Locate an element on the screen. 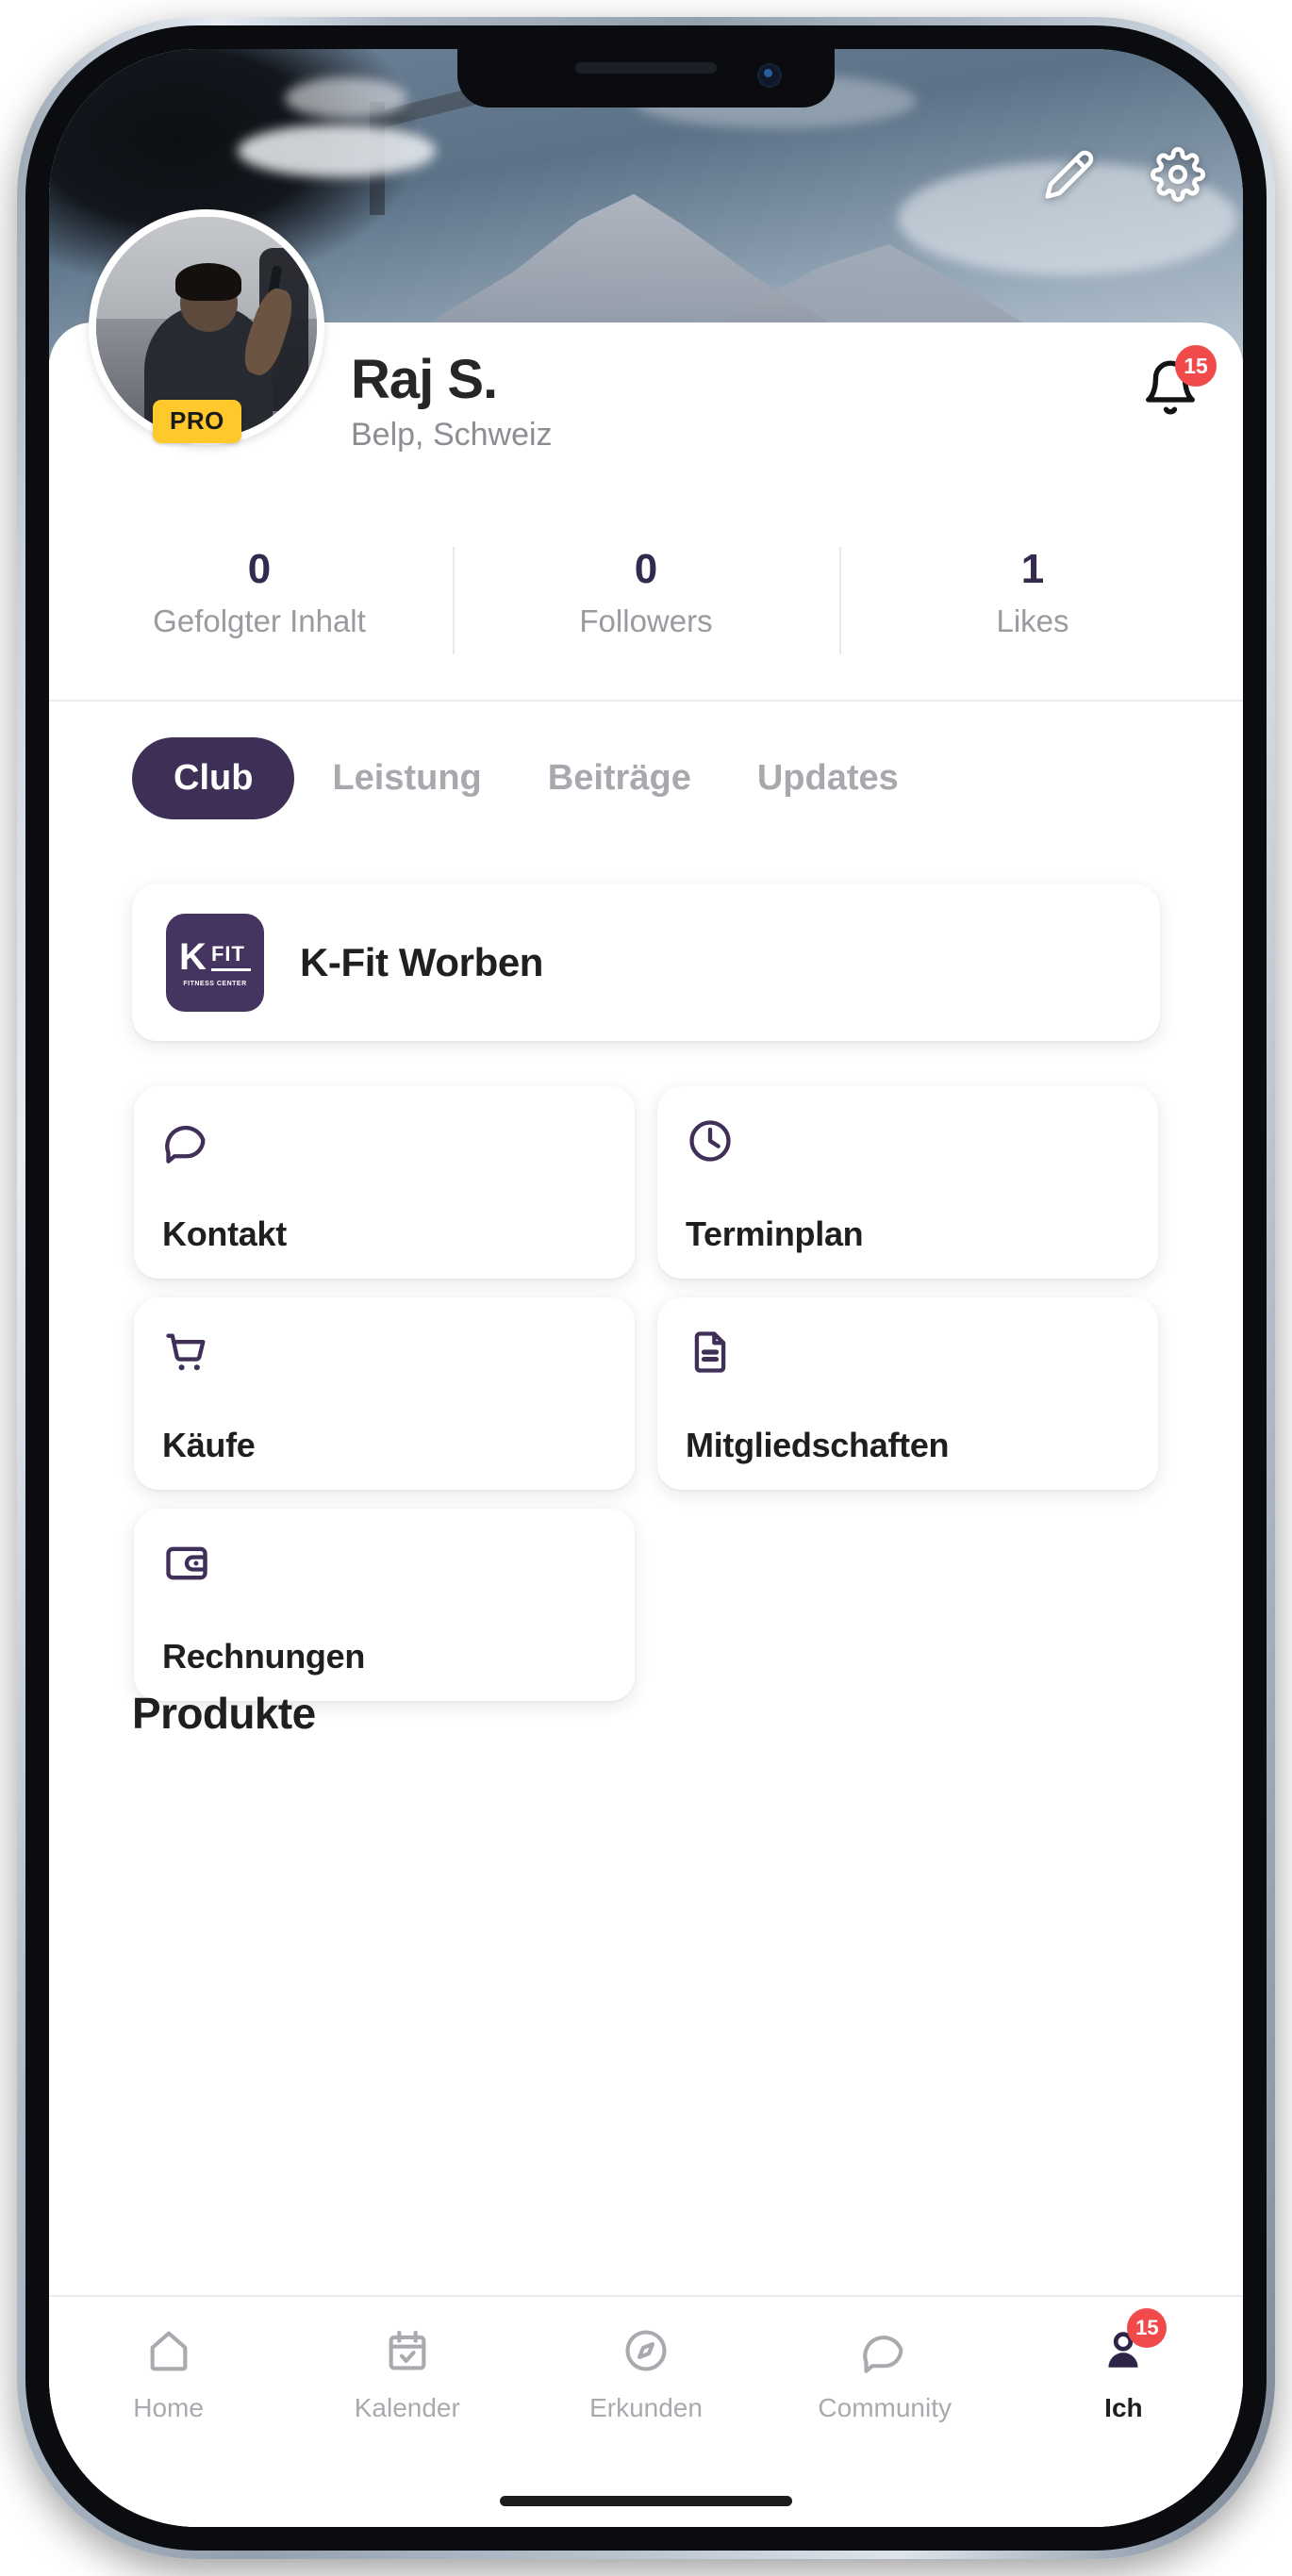 This screenshot has width=1292, height=2576. stat-label: Likes is located at coordinates (1032, 621).